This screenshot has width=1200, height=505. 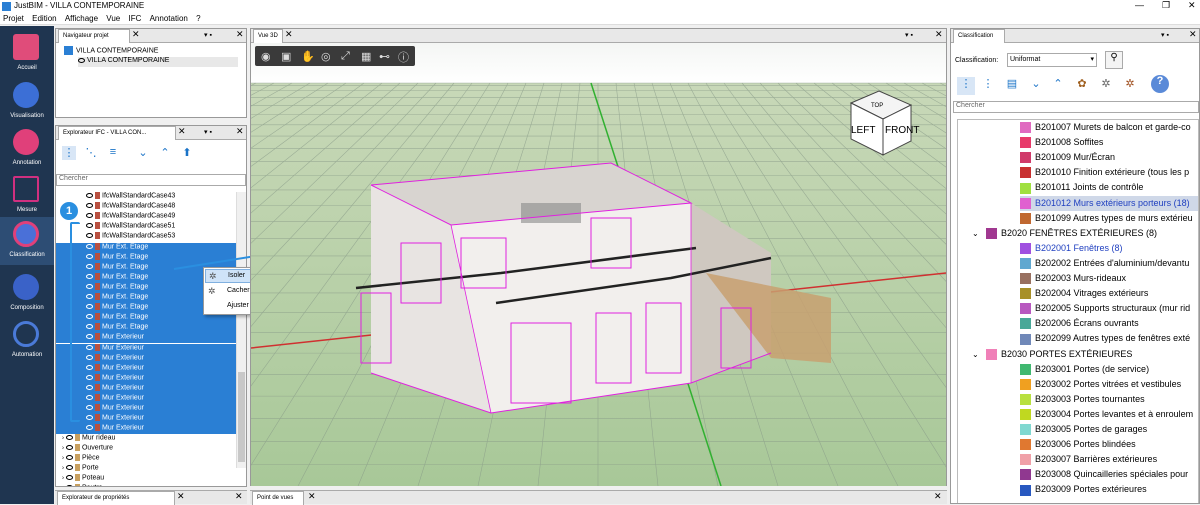 What do you see at coordinates (27, 196) in the screenshot?
I see `sidebar-item-mesure: Mesure` at bounding box center [27, 196].